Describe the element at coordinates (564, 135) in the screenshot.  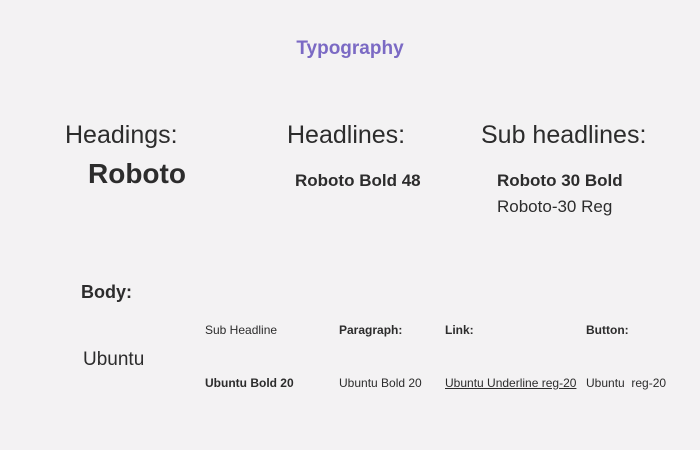
I see `subheadlines-label: Sub headlines:` at that location.